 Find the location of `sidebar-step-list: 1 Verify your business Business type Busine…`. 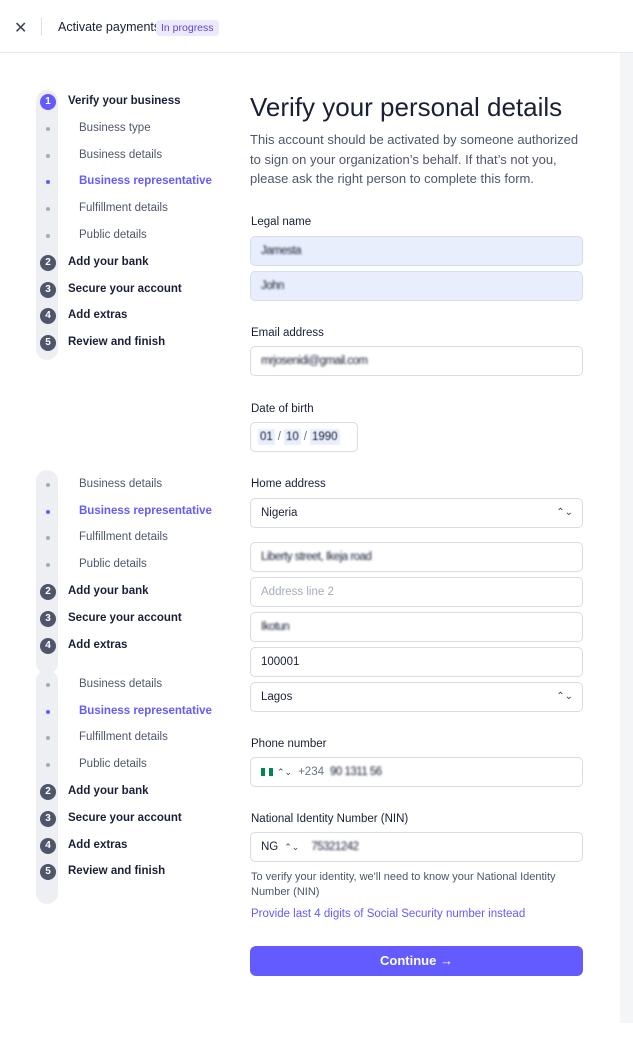

sidebar-step-list: 1 Verify your business Business type Busine… is located at coordinates (131, 225).